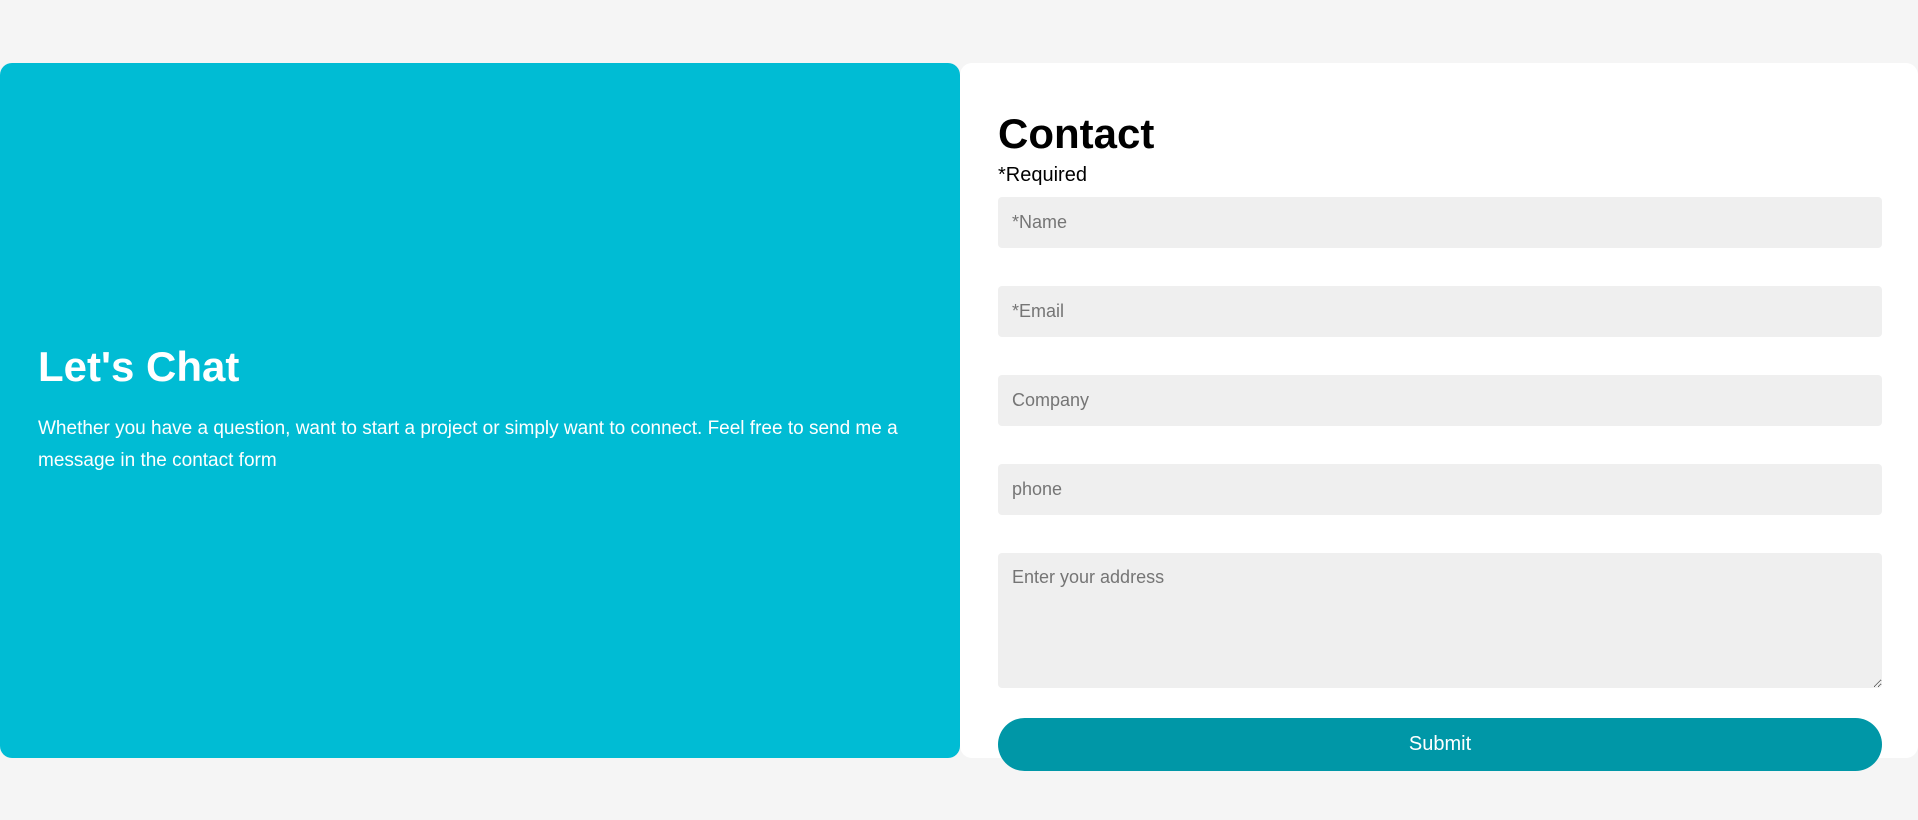 The width and height of the screenshot is (1918, 820). I want to click on phone-input, so click(1440, 490).